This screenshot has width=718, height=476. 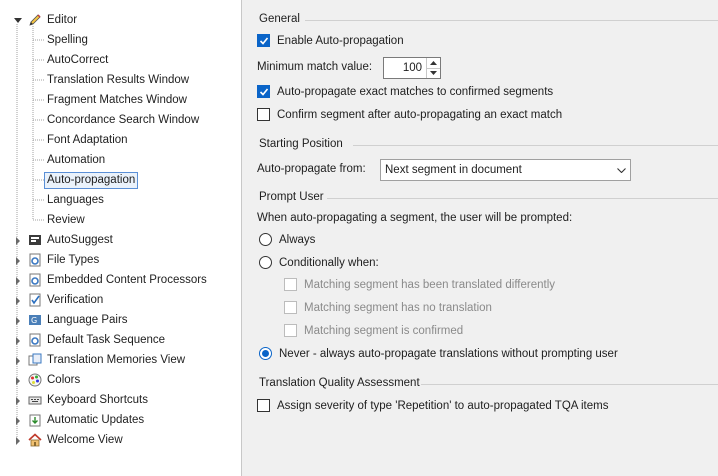 What do you see at coordinates (120, 40) in the screenshot?
I see `tree-item-spelling: Spelling` at bounding box center [120, 40].